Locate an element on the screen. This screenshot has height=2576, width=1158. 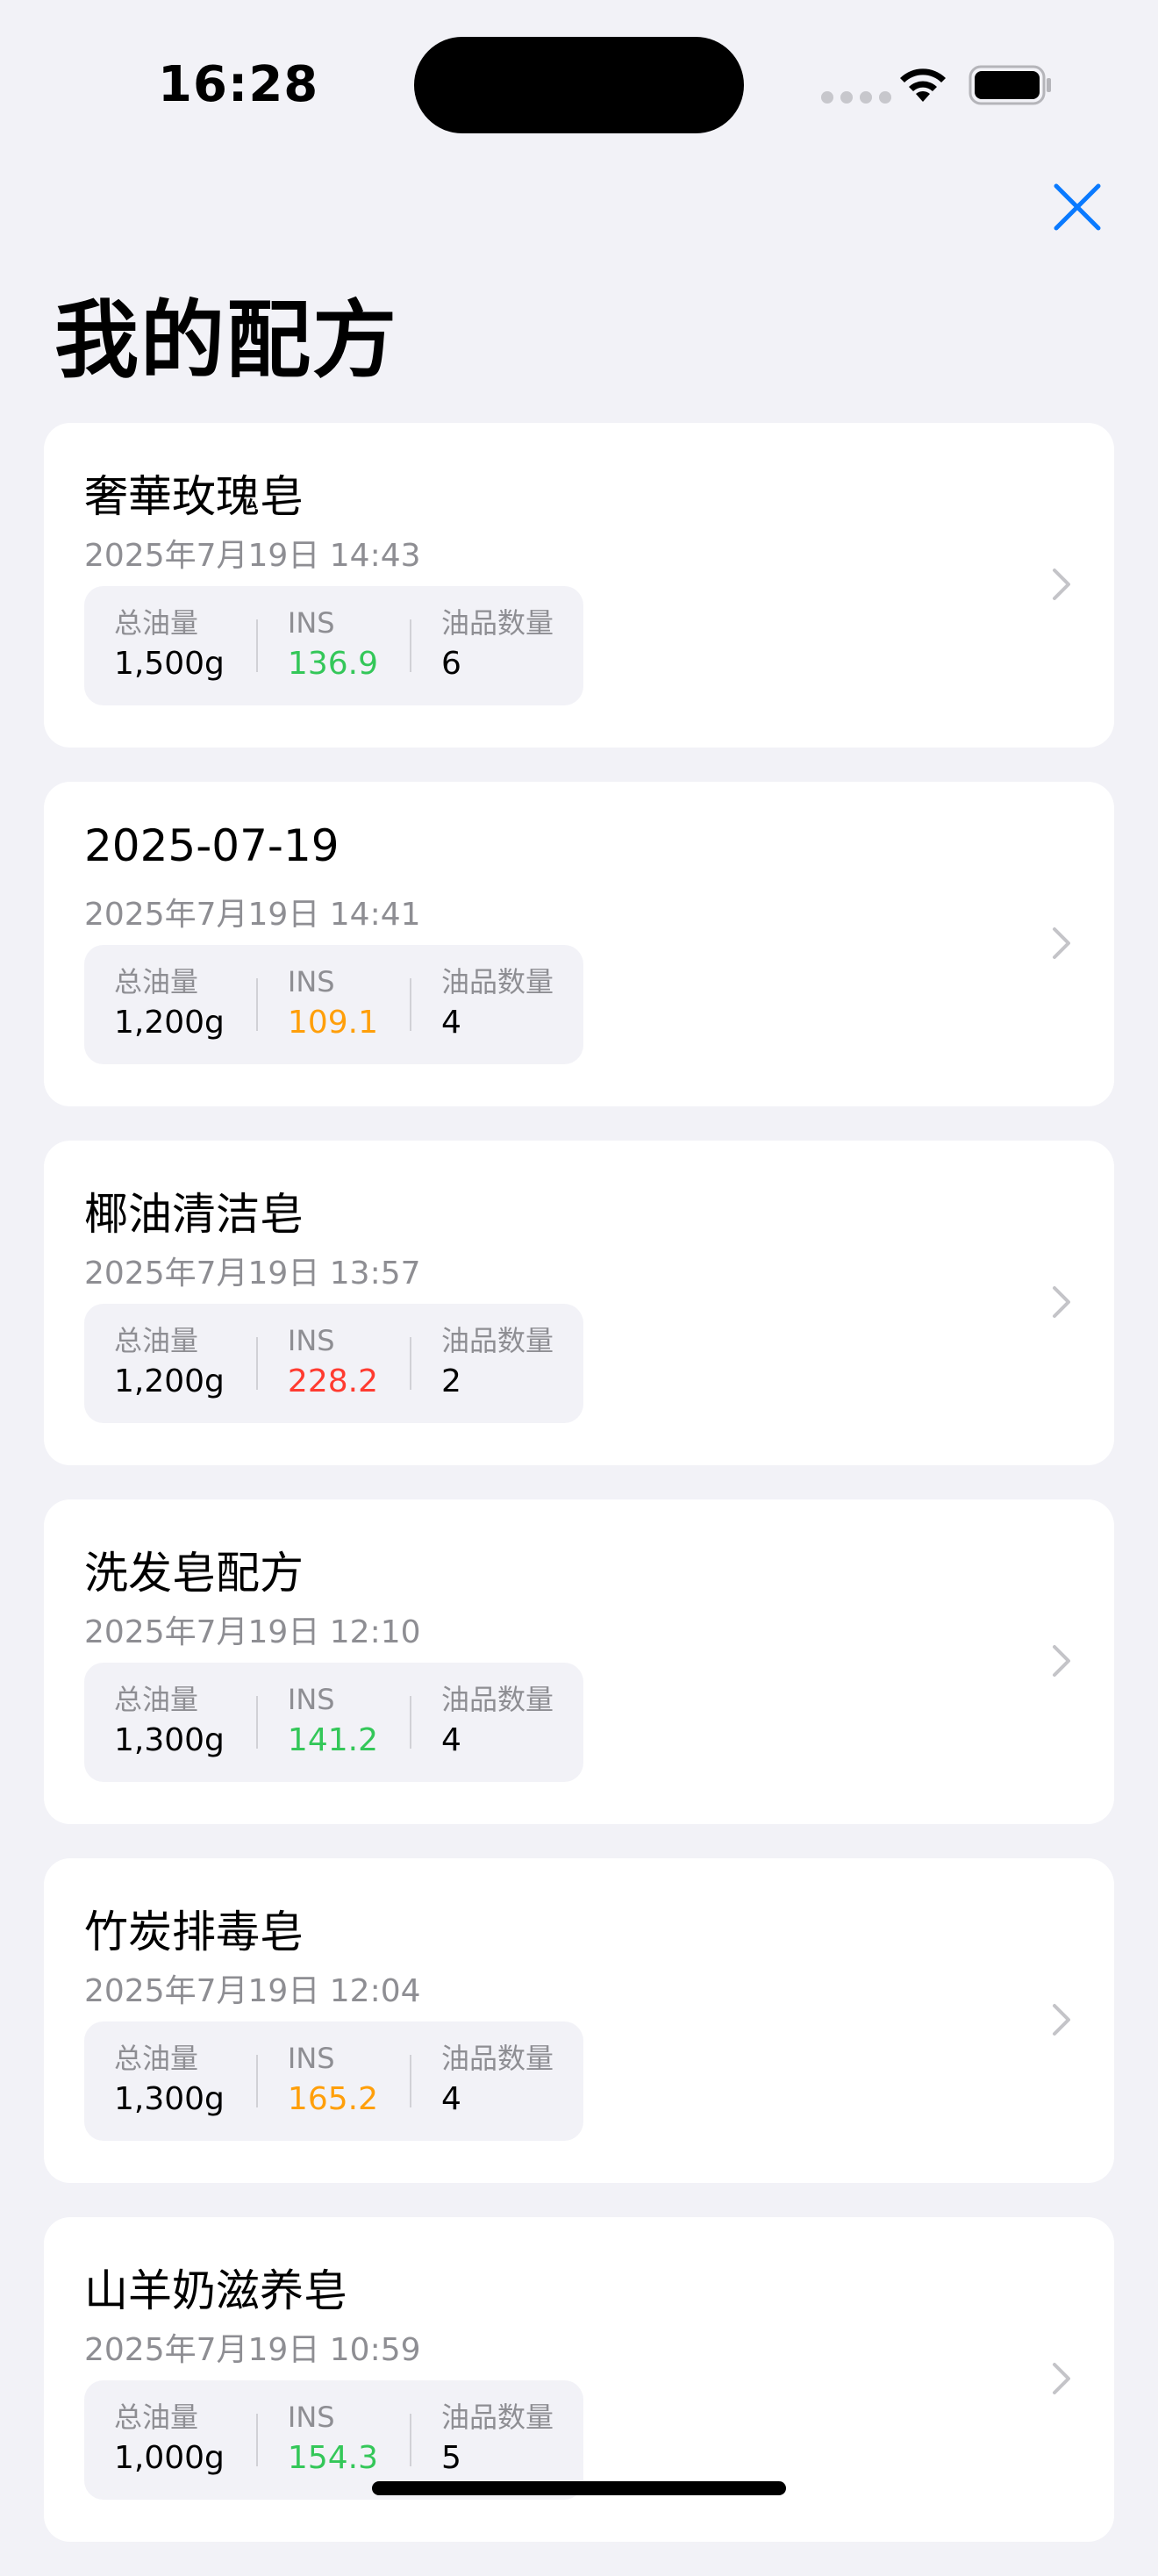
recipe-stats: 总油量 1,500g INS 136.9 油品数量 6 is located at coordinates (333, 645).